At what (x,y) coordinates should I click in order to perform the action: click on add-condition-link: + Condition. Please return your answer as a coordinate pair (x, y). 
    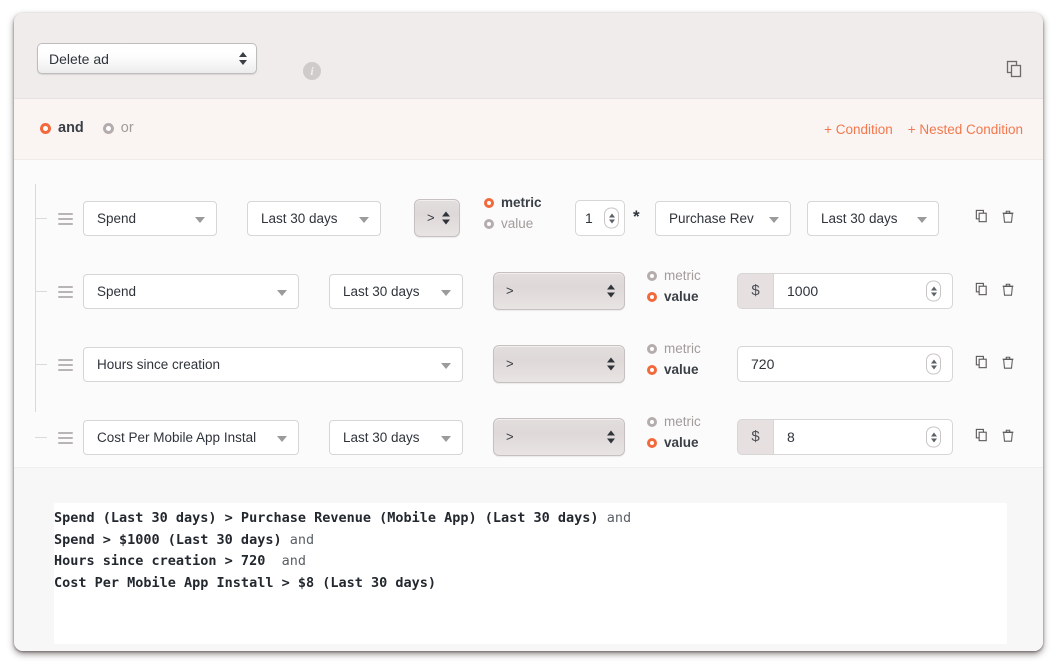
    Looking at the image, I should click on (858, 129).